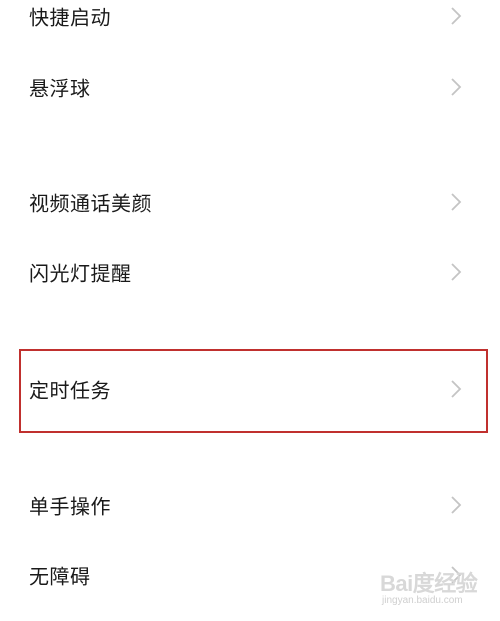 The image size is (500, 621). Describe the element at coordinates (70, 17) in the screenshot. I see `settings-item-label: 快捷启动` at that location.